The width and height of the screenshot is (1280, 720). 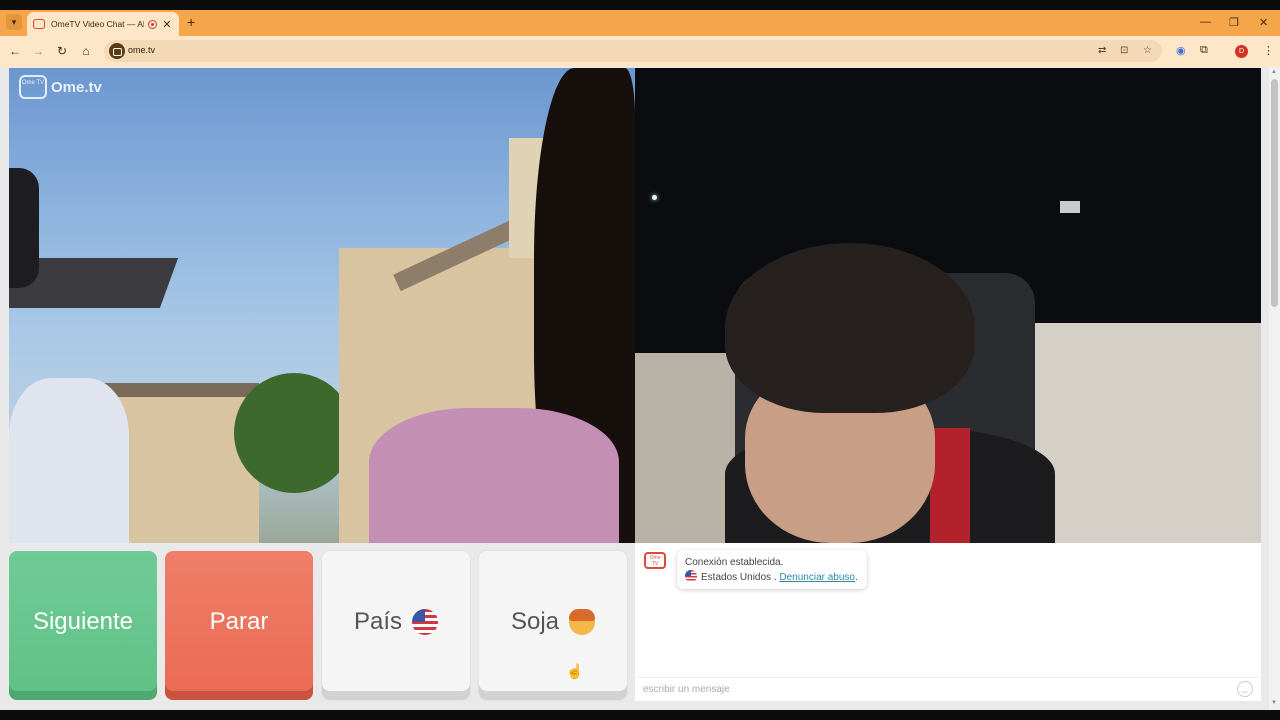 What do you see at coordinates (1274, 703) in the screenshot?
I see `scroll-down-arrow-icon: ▼` at bounding box center [1274, 703].